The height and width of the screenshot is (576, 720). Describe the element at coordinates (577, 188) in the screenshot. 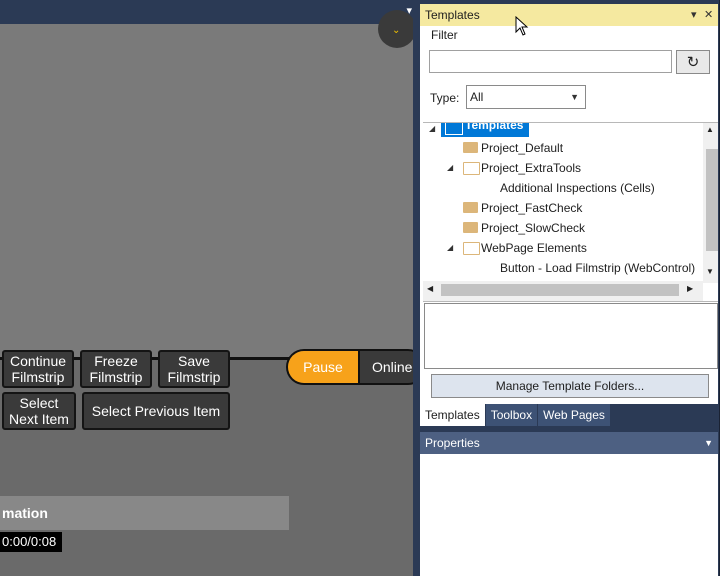

I see `tree-item-additional-inspections: Additional Inspections (Cells)` at that location.